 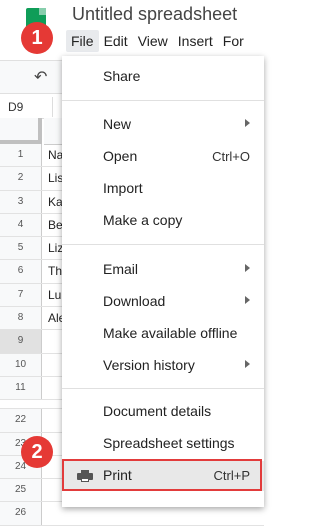 What do you see at coordinates (54, 295) in the screenshot?
I see `cell: Lu` at bounding box center [54, 295].